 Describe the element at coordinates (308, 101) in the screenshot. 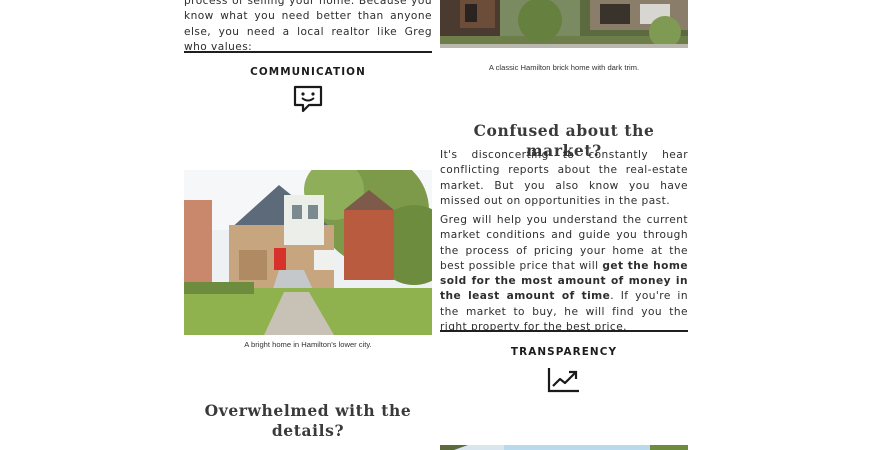

I see `chat-bubble-smile-icon` at that location.